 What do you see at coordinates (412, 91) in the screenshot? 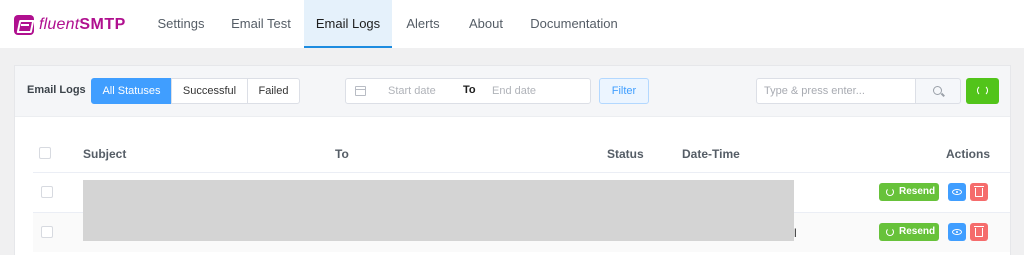
I see `start-date-input: Start date` at bounding box center [412, 91].